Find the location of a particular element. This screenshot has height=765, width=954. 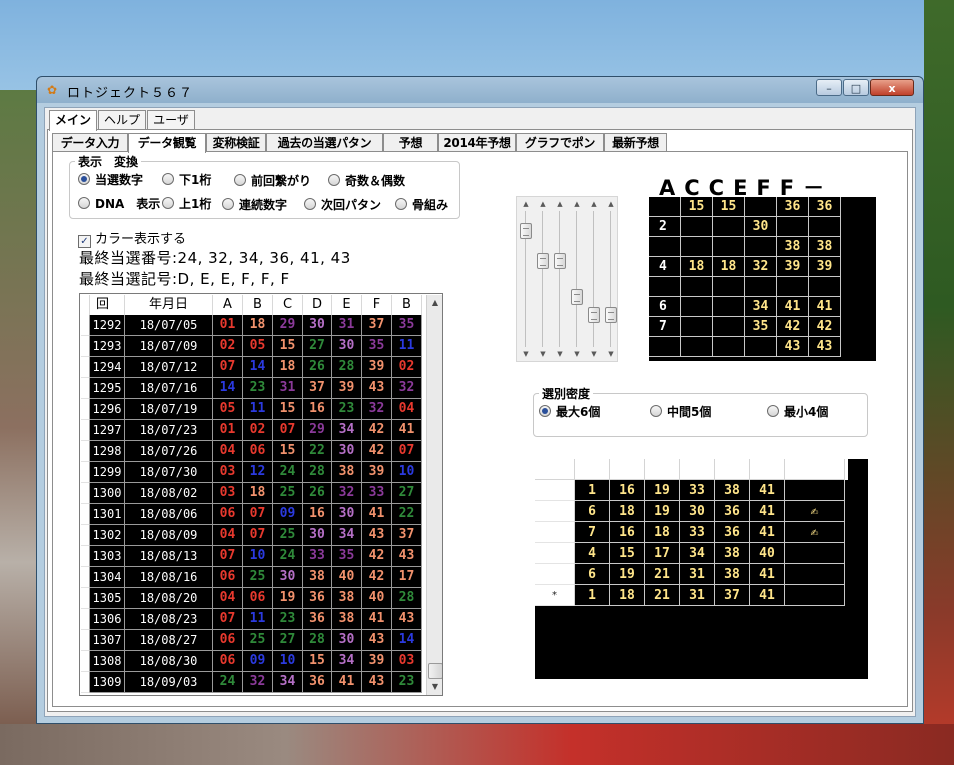

result-cell: 33 is located at coordinates (697, 532).